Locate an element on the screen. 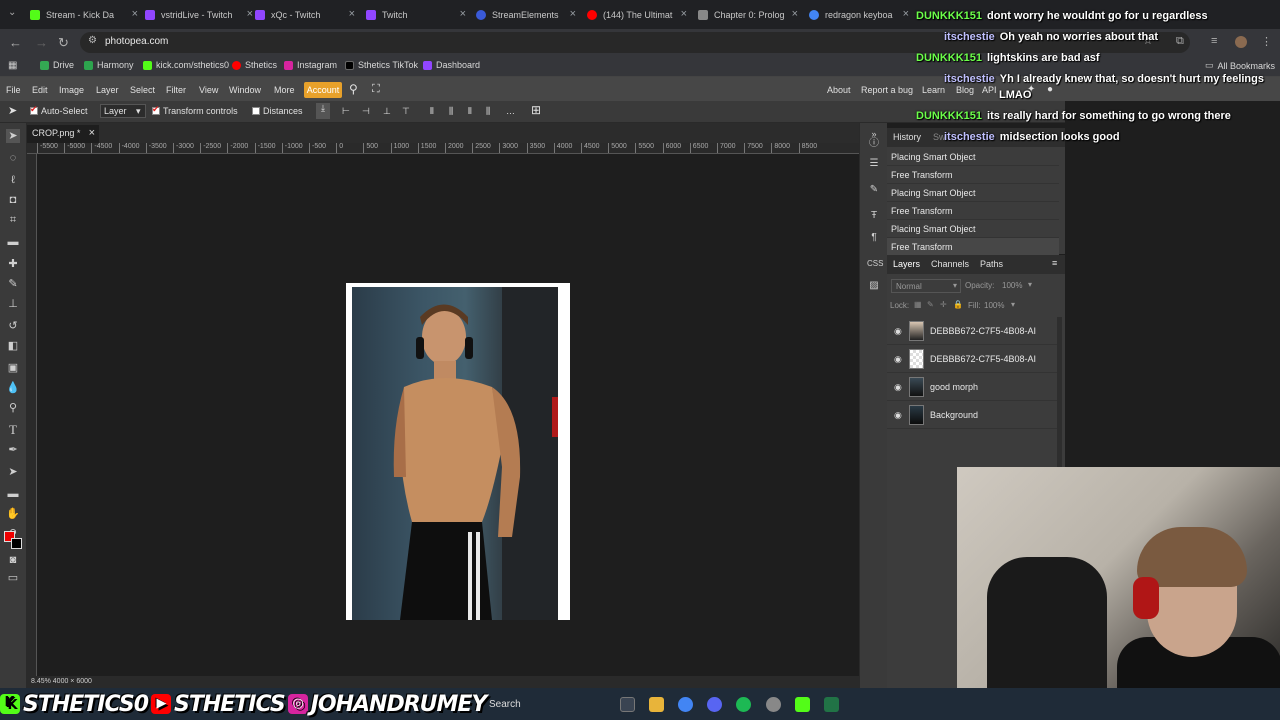 This screenshot has width=1280, height=720. browser-tab: Chapter 0: Prolog × is located at coordinates (748, 14).